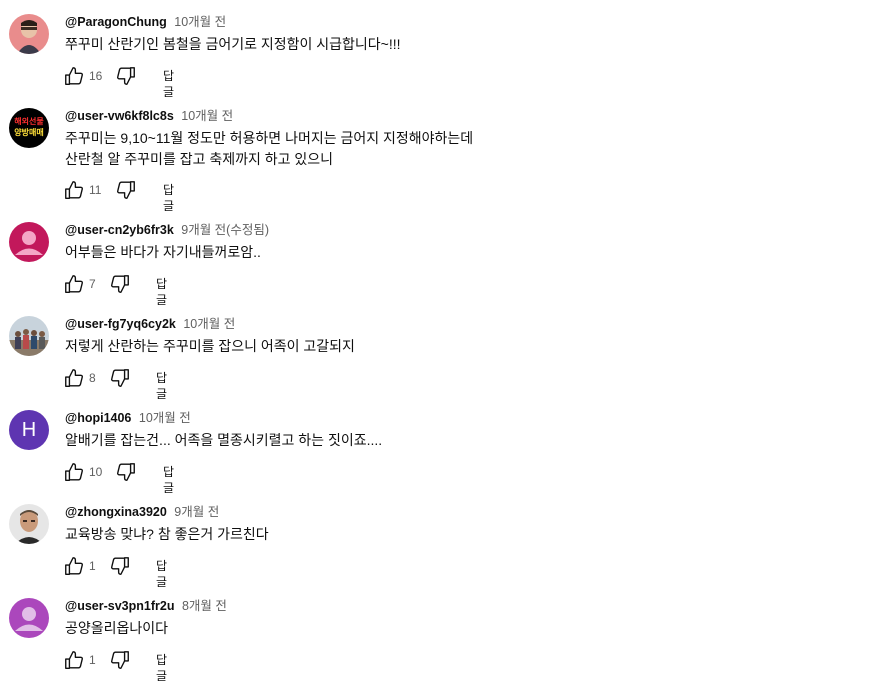  I want to click on comment-time: 8개월 전, so click(204, 606).